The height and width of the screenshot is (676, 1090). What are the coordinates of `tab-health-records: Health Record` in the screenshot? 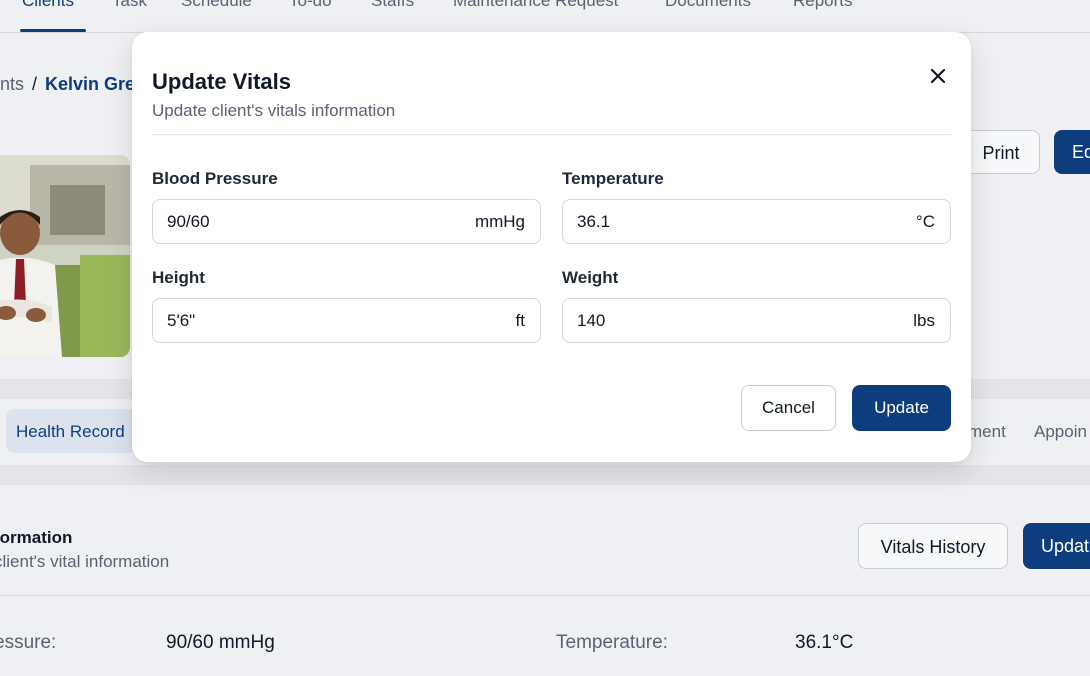 It's located at (70, 432).